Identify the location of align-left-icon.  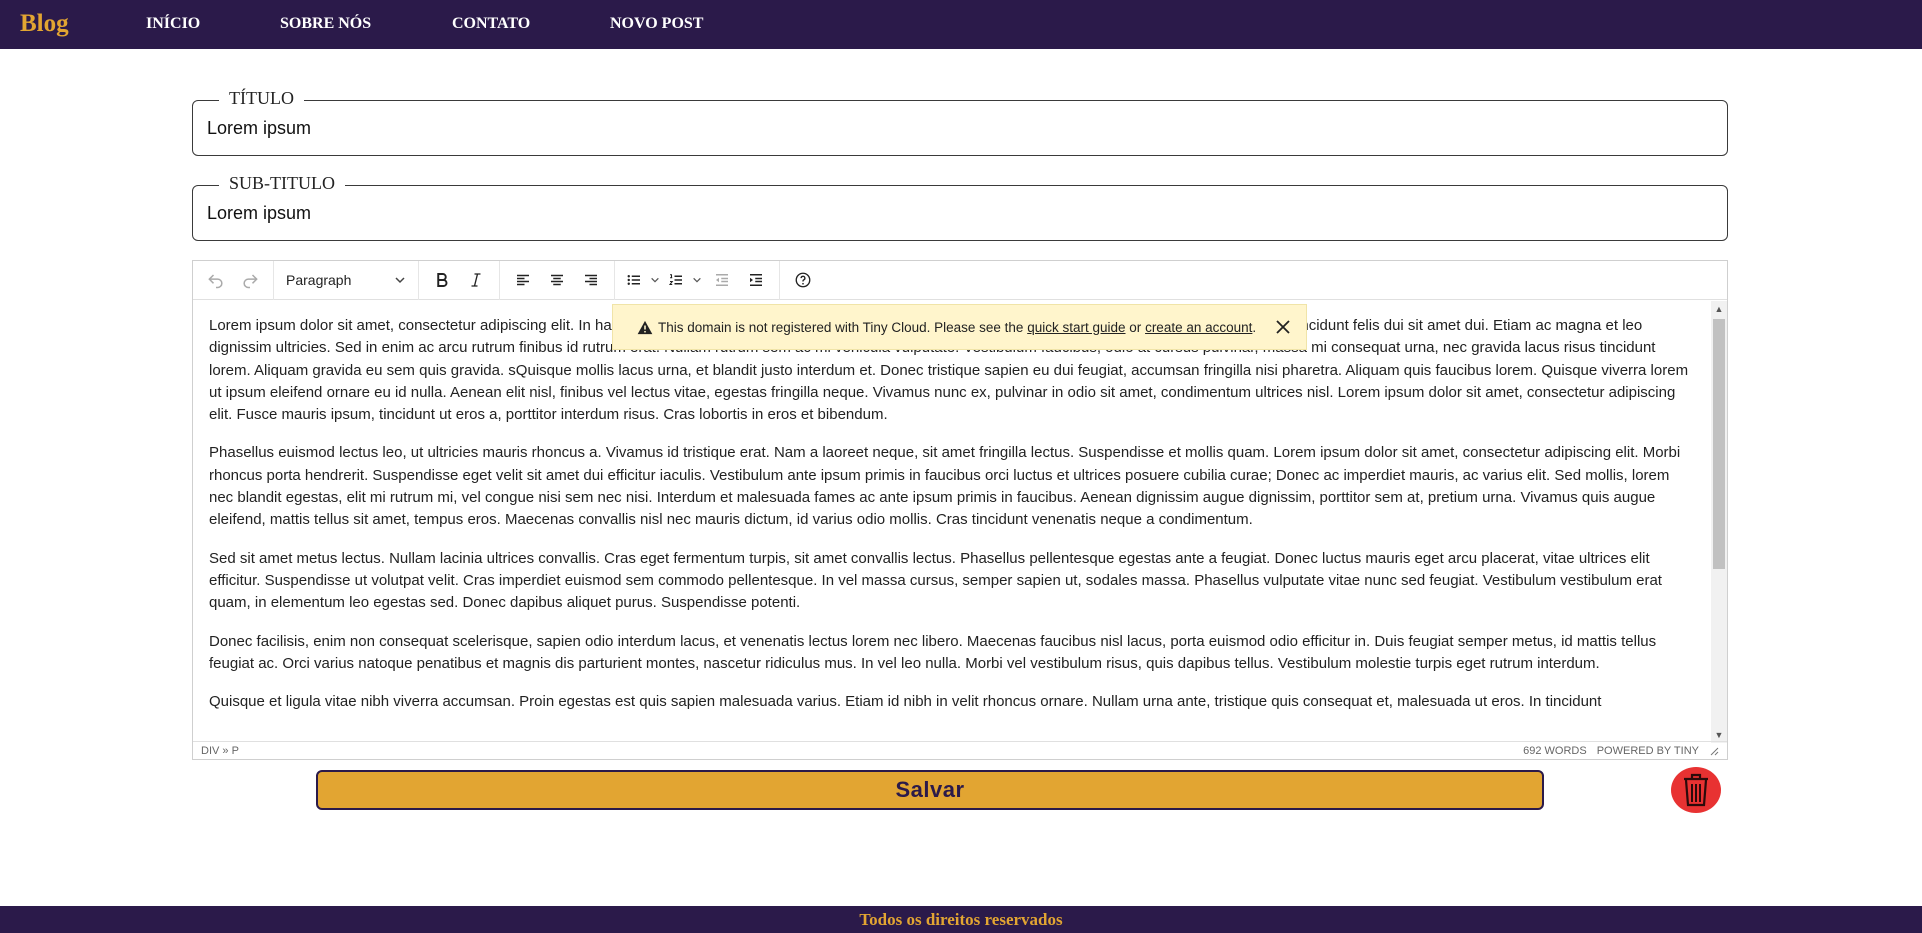
(523, 280).